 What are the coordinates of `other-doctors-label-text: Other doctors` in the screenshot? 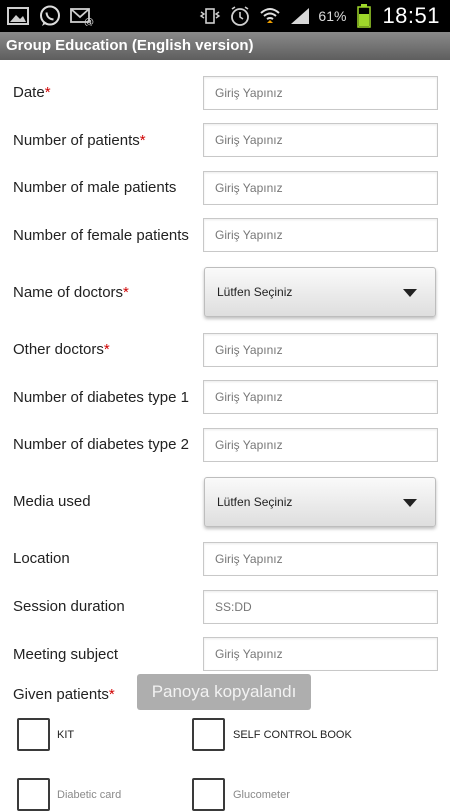 It's located at (58, 349).